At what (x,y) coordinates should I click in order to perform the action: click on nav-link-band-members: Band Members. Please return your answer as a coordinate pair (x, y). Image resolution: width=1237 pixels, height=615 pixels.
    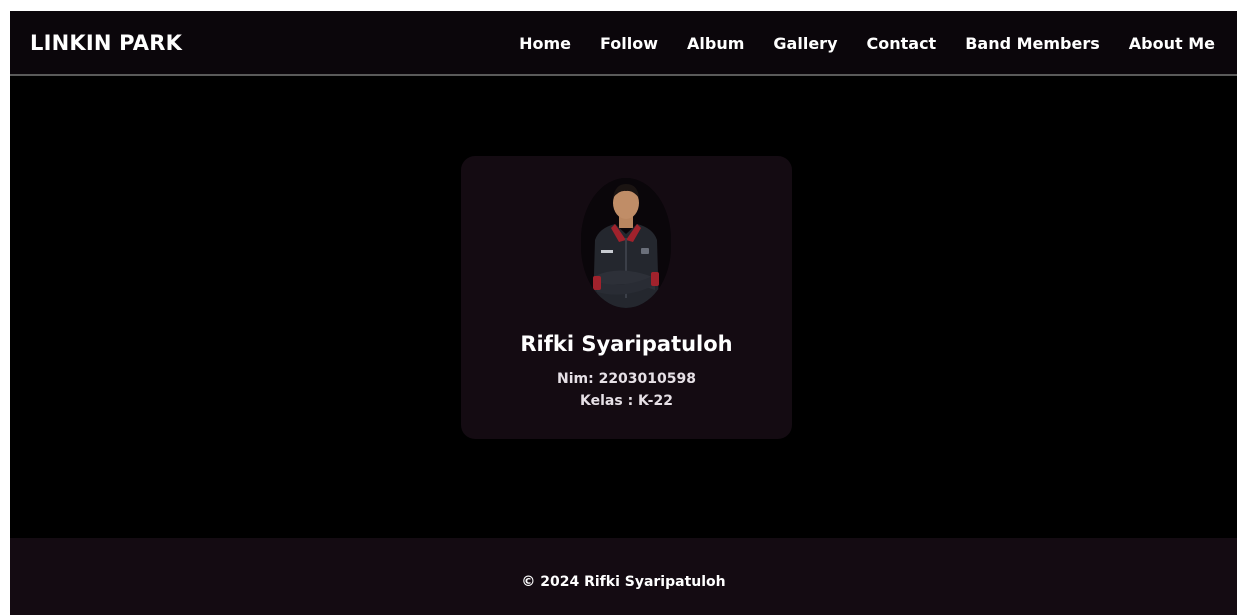
    Looking at the image, I should click on (1032, 43).